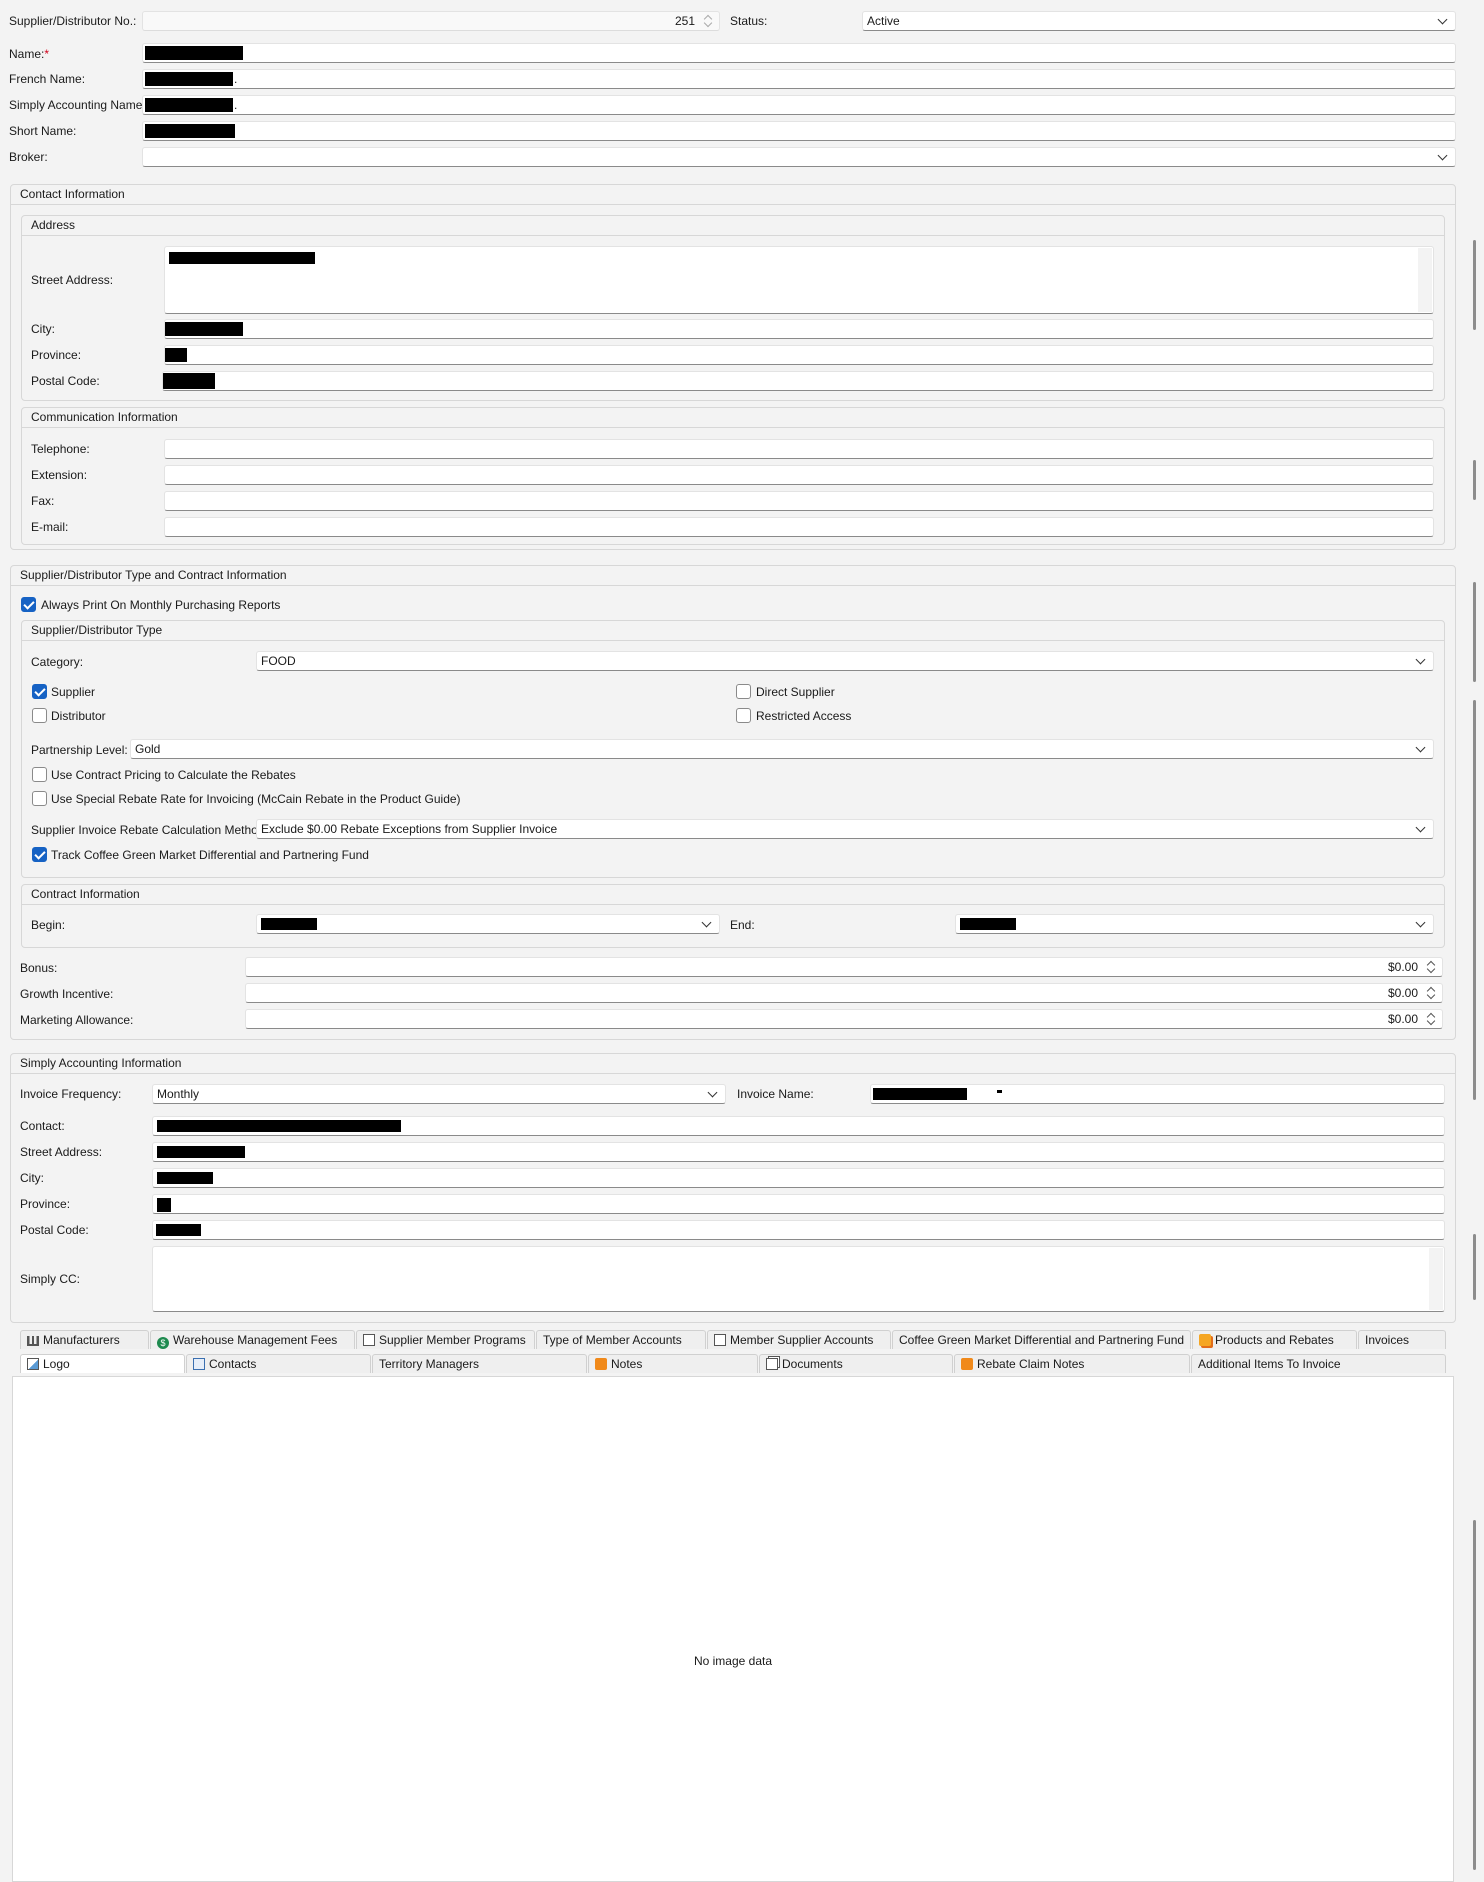  I want to click on restricted-access-checkbox, so click(743, 715).